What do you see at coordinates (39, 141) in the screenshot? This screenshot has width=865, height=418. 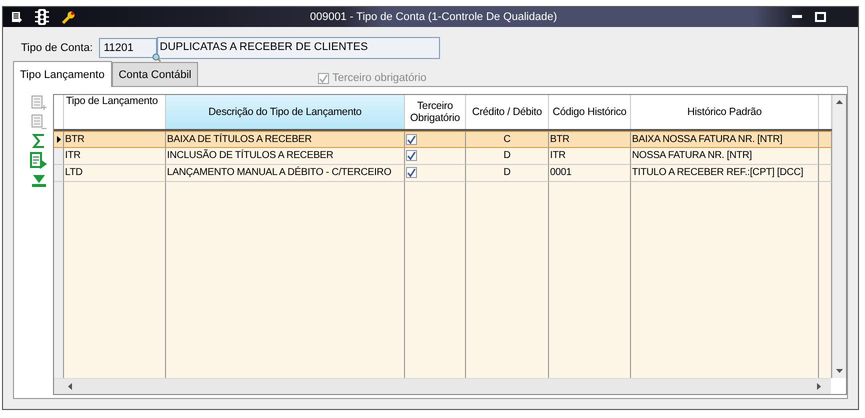 I see `sum-icon` at bounding box center [39, 141].